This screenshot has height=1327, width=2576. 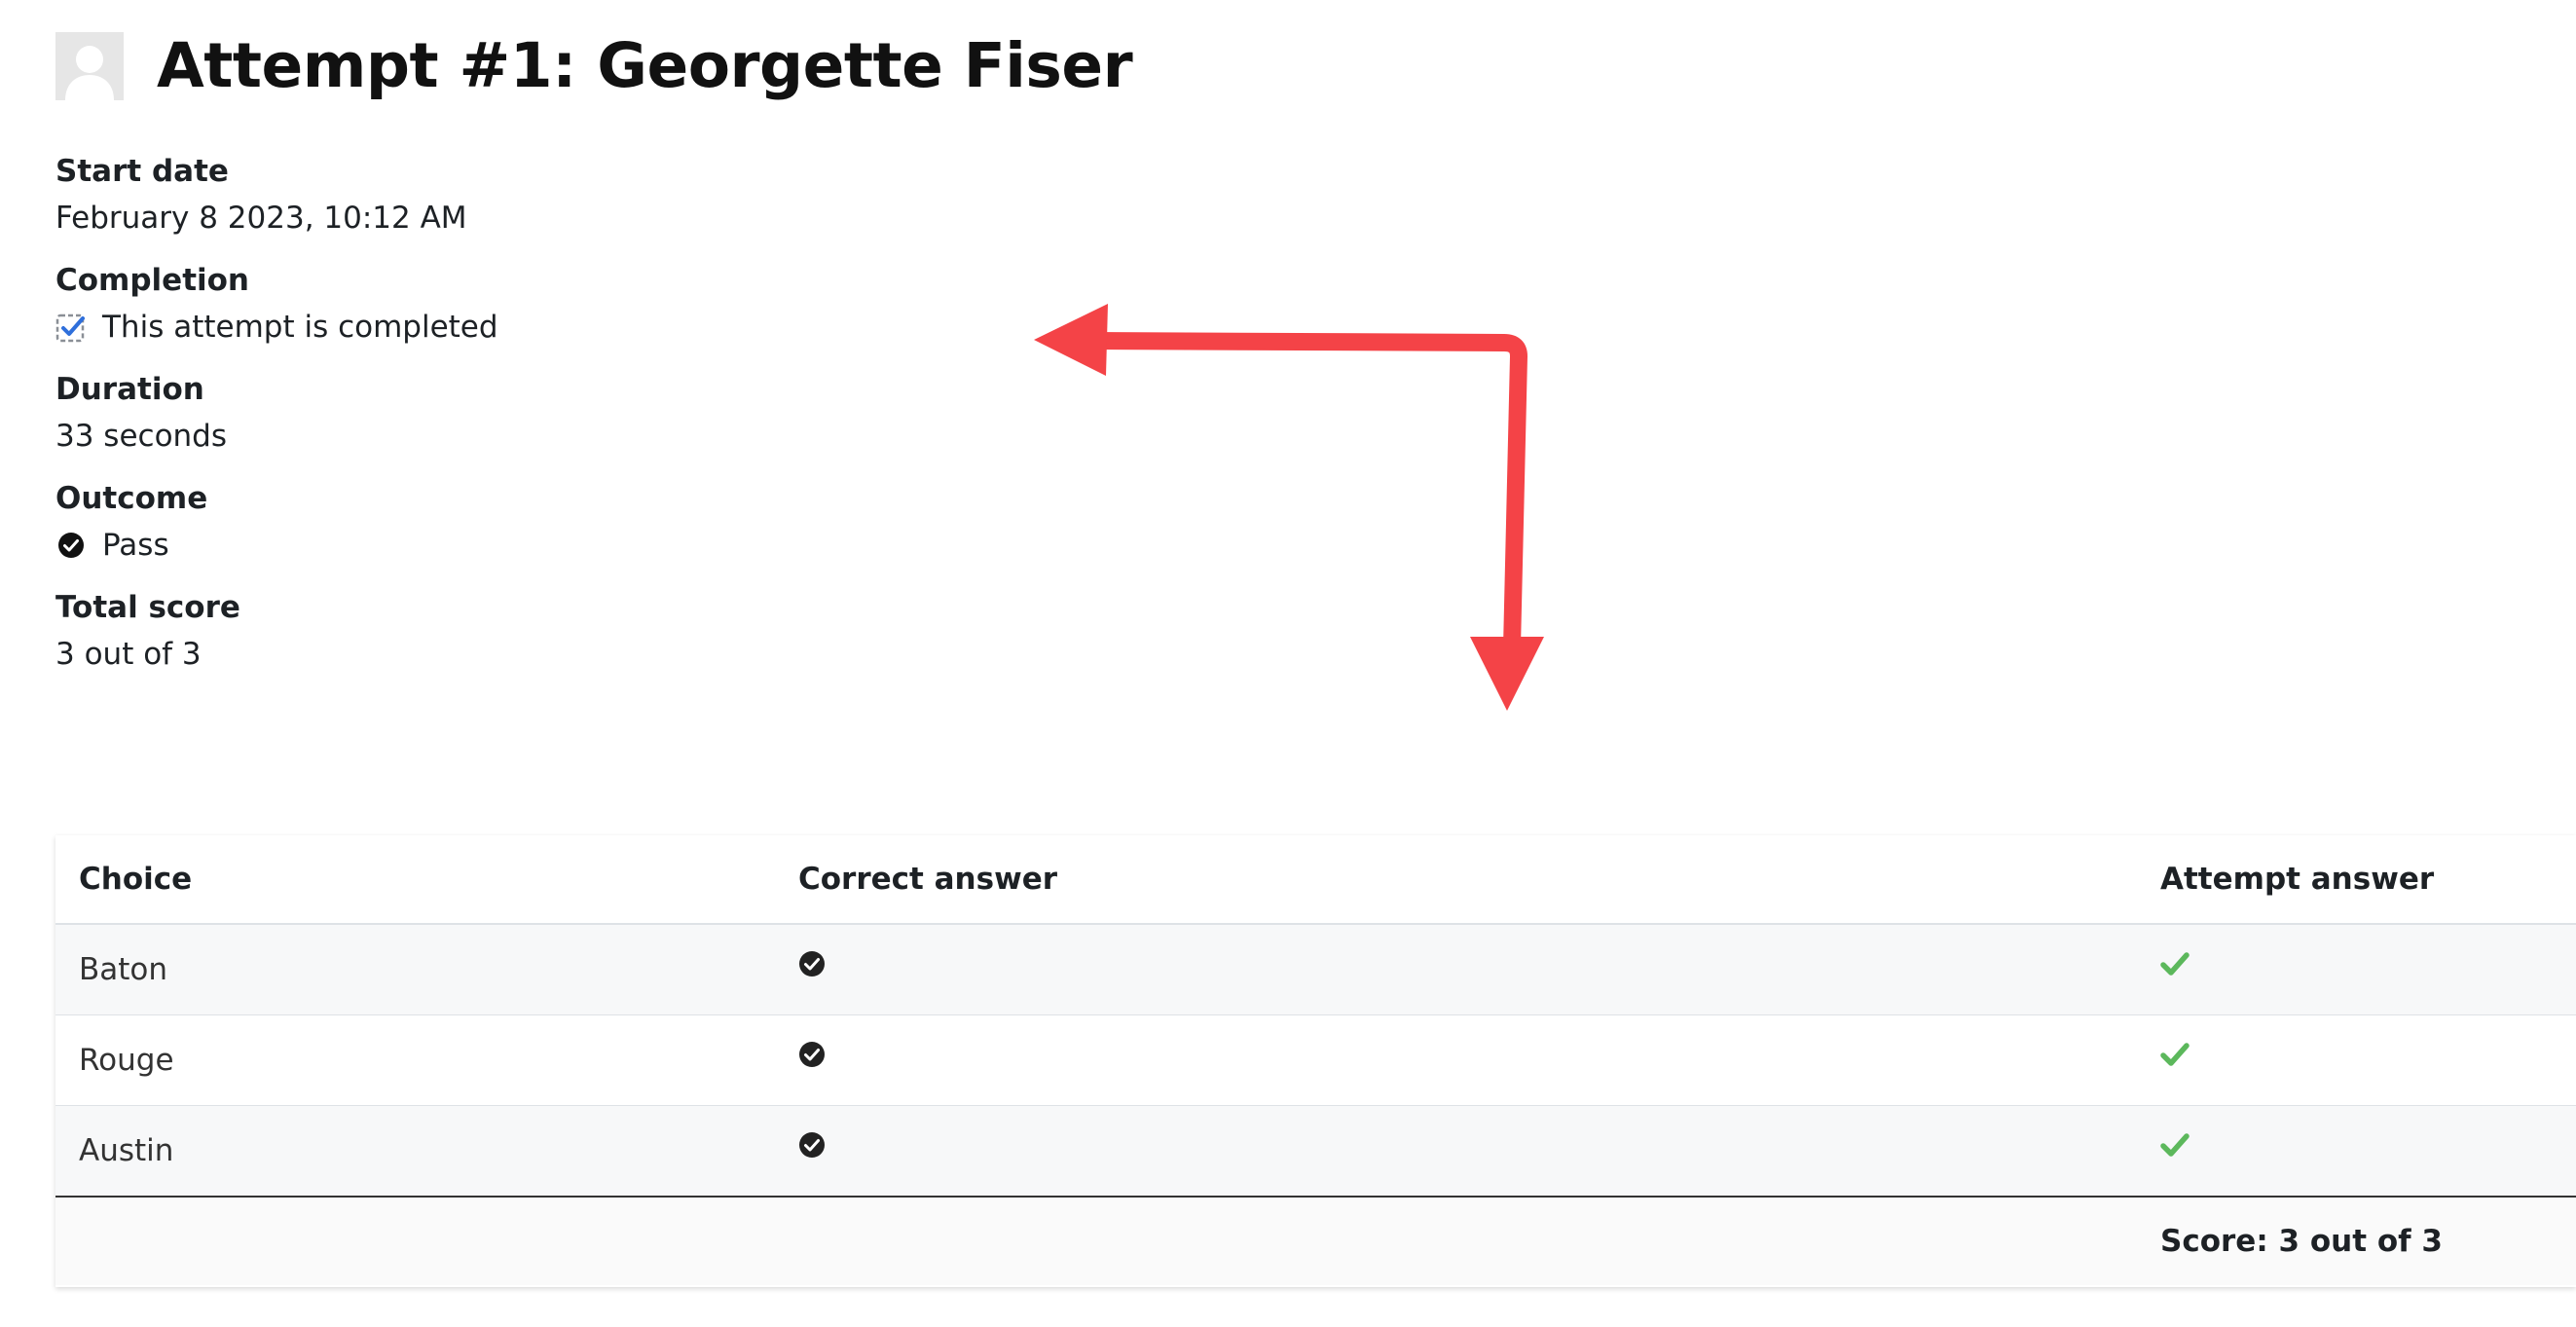 What do you see at coordinates (141, 436) in the screenshot?
I see `duration-text: 33 seconds` at bounding box center [141, 436].